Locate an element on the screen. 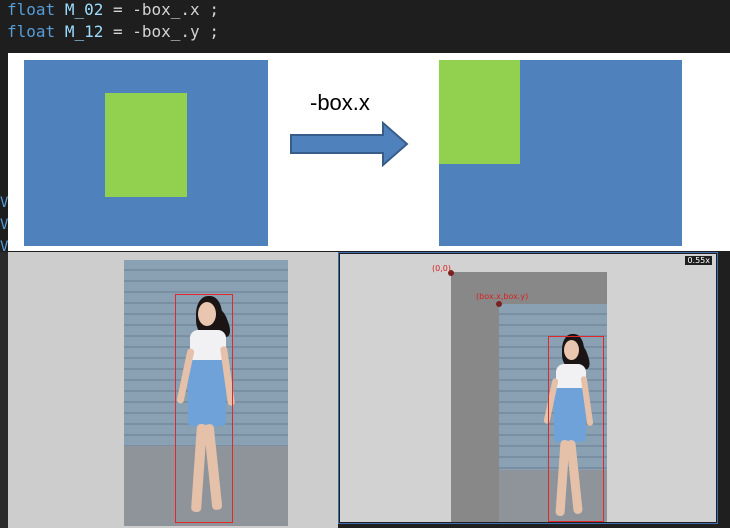 This screenshot has width=730, height=528. code-line-1: float M_02 = -box_.x ; is located at coordinates (113, 9).